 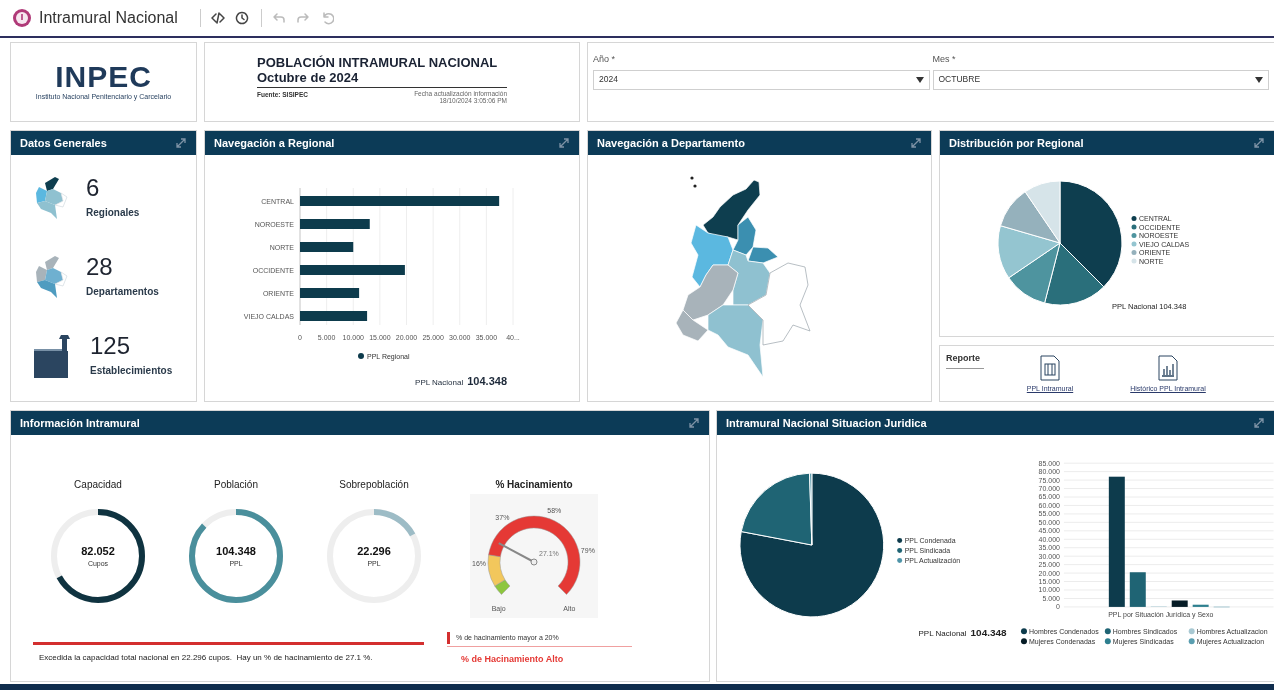 What do you see at coordinates (826, 423) in the screenshot?
I see `panel-title: Intramural Nacional Situacion Juridica` at bounding box center [826, 423].